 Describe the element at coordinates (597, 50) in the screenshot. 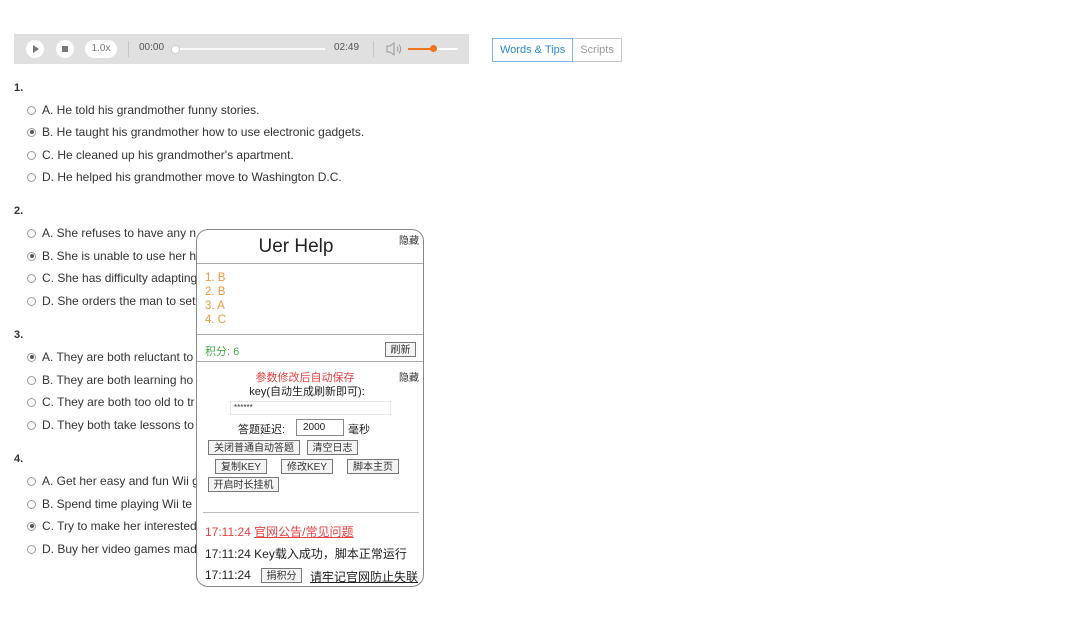

I see `tab-scripts: Scripts` at that location.